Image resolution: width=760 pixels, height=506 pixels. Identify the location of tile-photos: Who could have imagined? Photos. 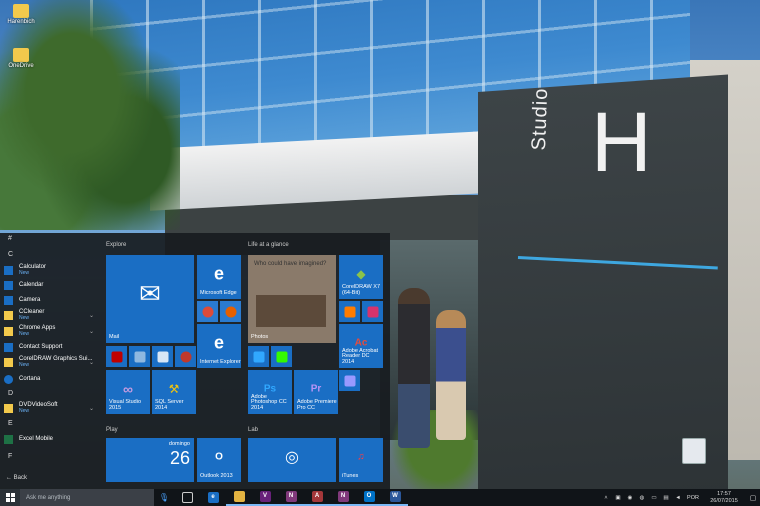
(292, 299).